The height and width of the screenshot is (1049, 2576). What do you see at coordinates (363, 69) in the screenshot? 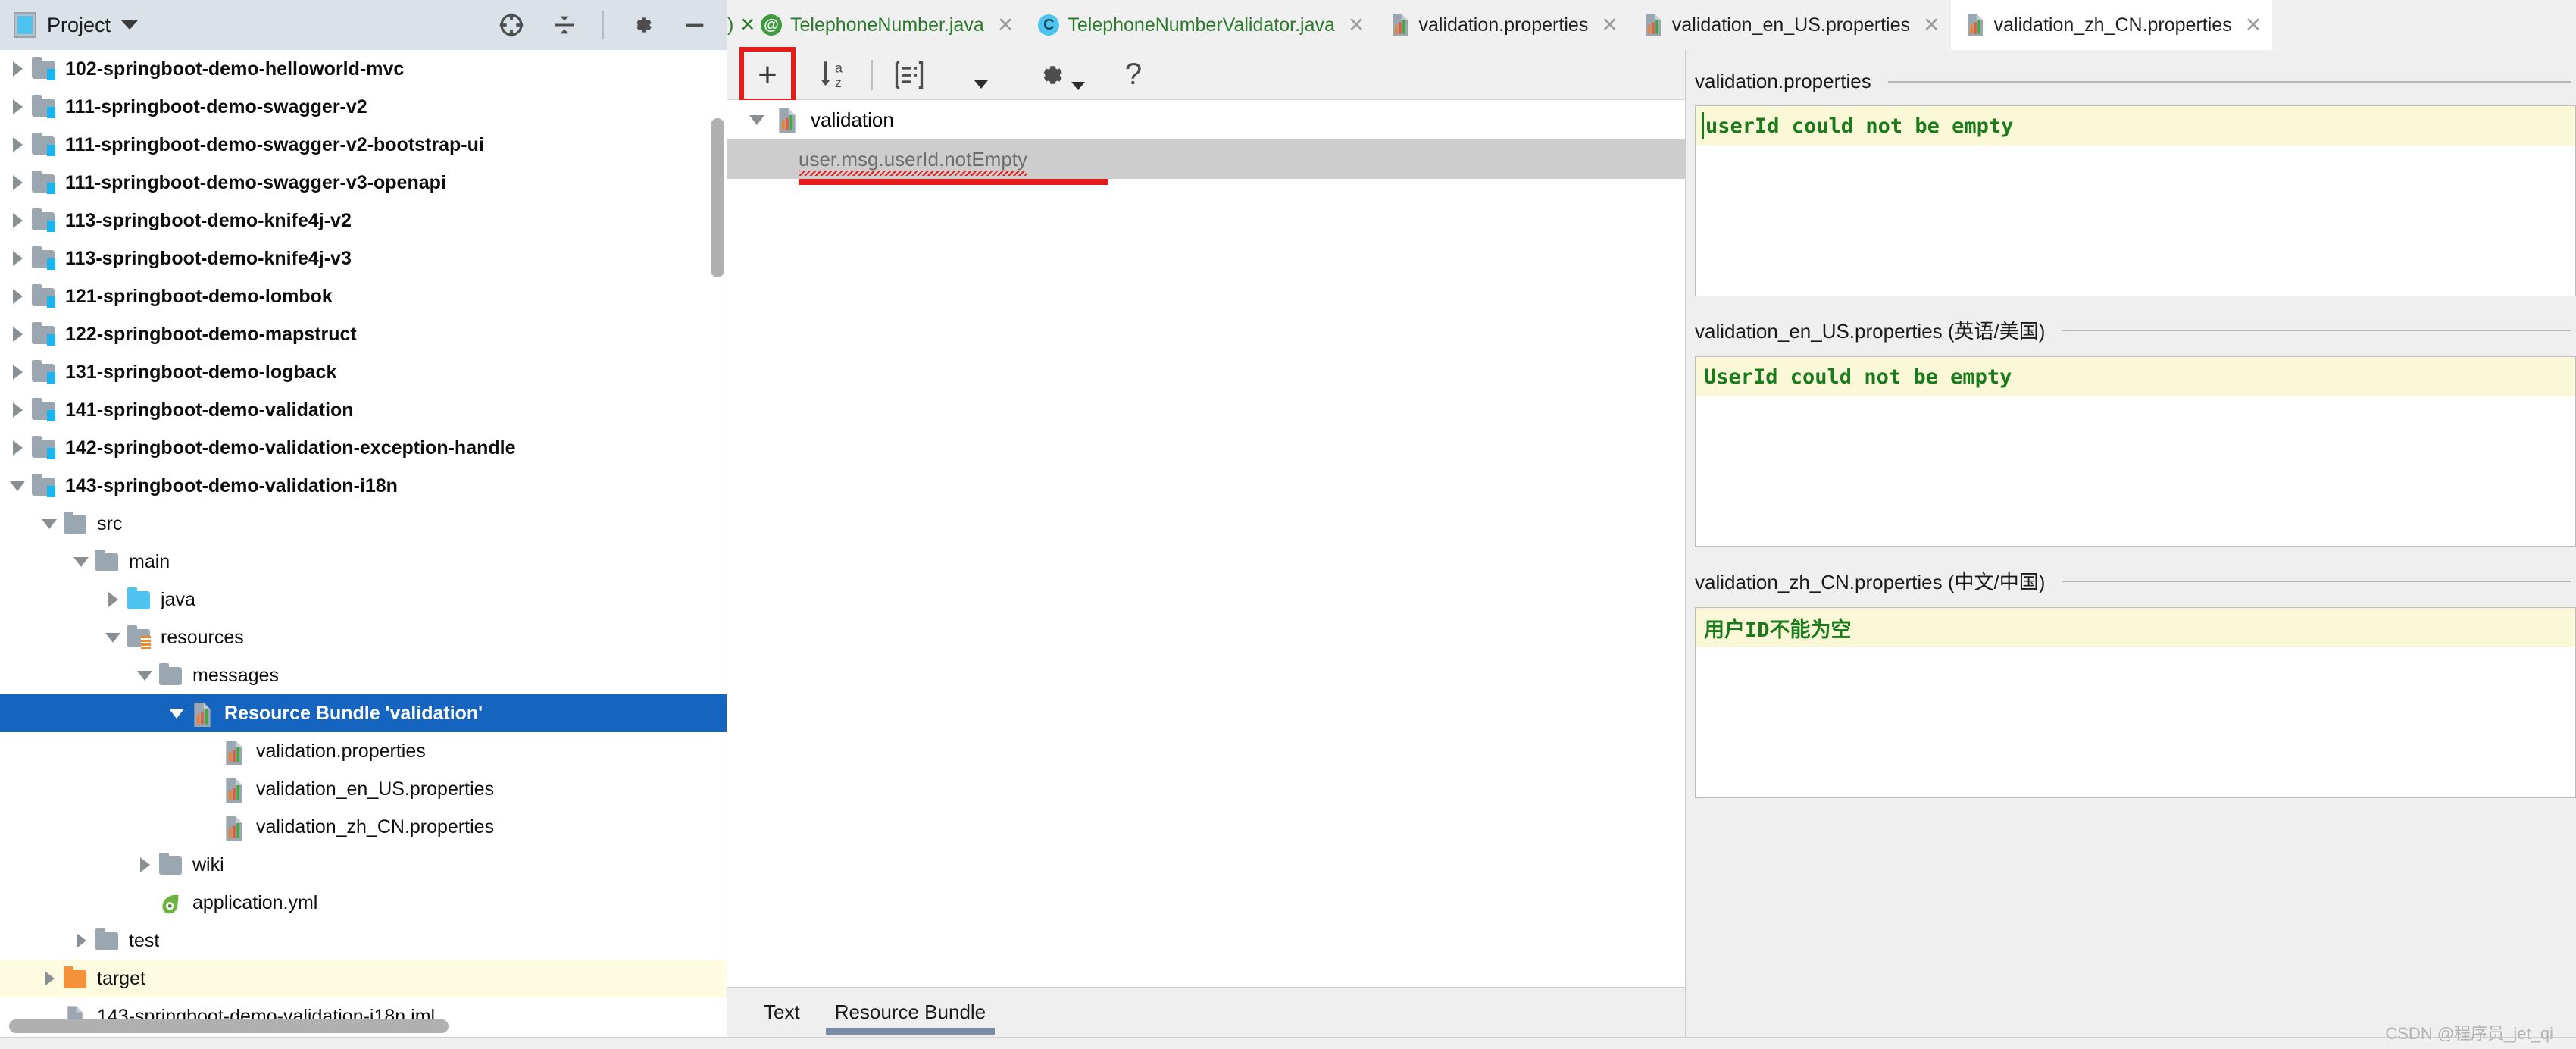
I see `tree-row: 102-springboot-demo-helloworld-mvc` at bounding box center [363, 69].